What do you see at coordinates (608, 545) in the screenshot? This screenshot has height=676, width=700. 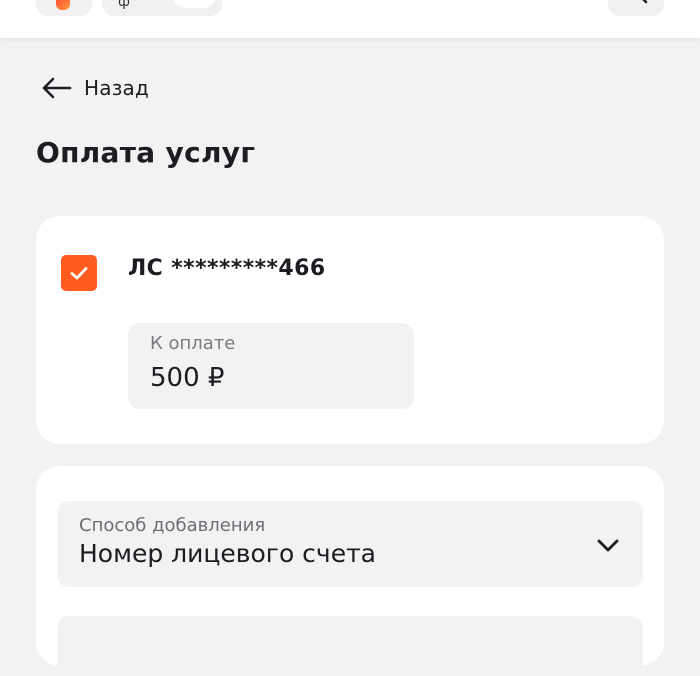 I see `chevron-down-icon` at bounding box center [608, 545].